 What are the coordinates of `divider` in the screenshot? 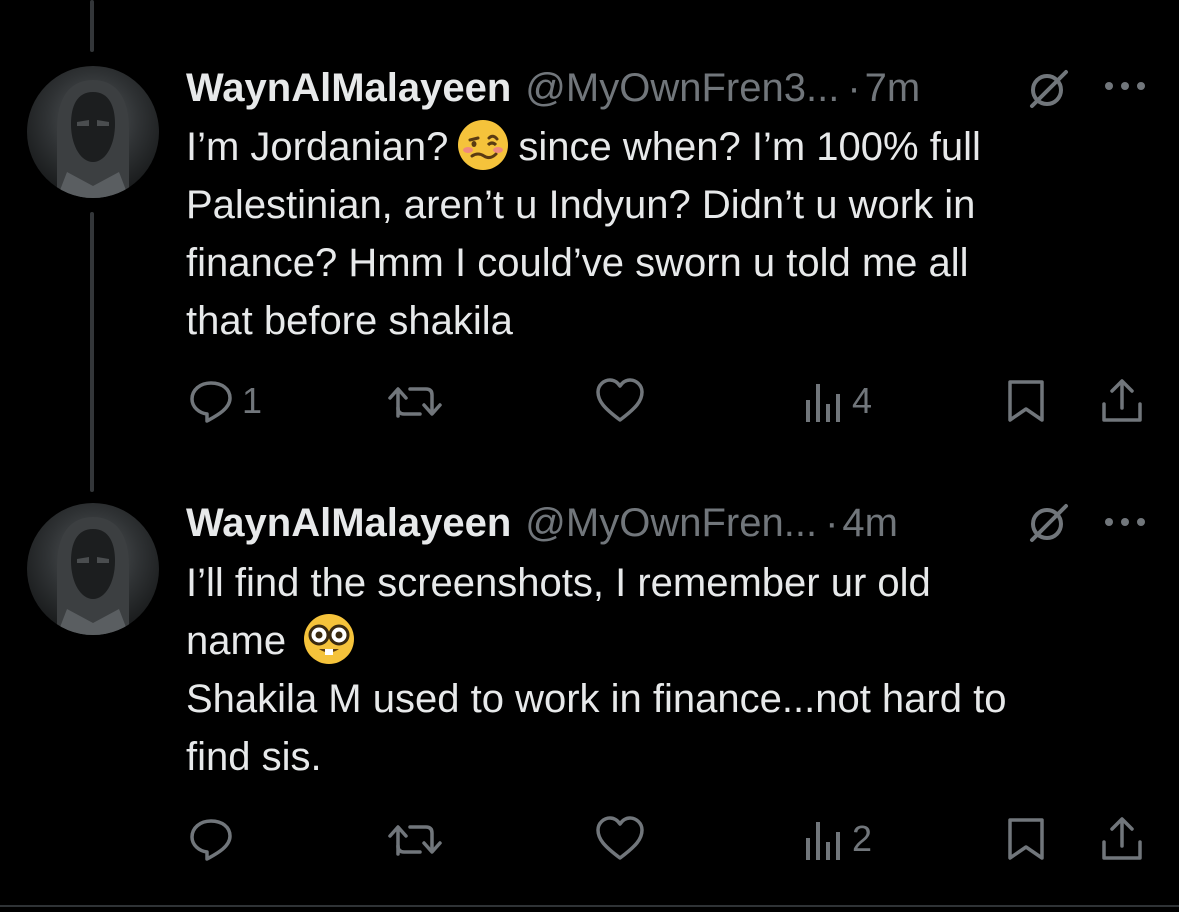 It's located at (589, 906).